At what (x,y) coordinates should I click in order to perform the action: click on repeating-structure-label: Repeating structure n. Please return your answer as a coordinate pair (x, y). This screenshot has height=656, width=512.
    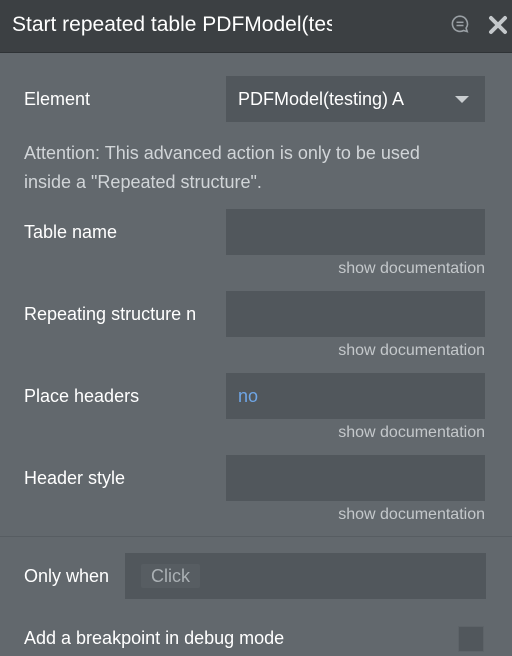
    Looking at the image, I should click on (110, 314).